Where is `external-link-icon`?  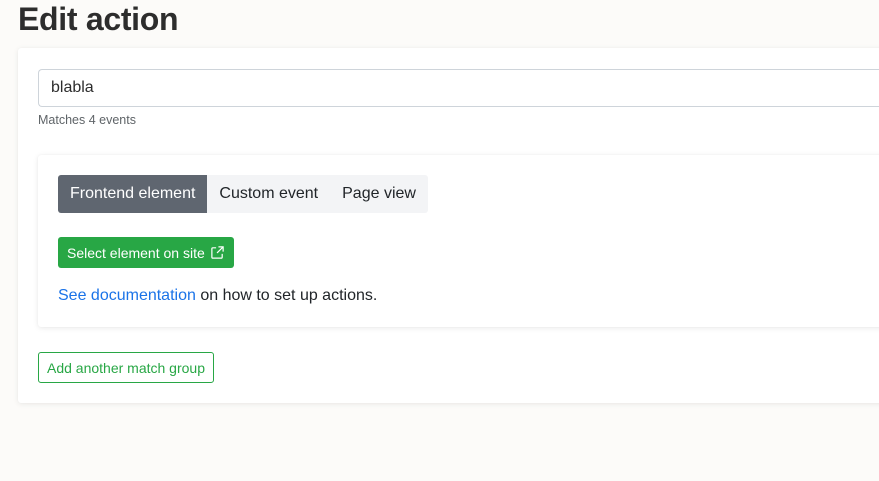 external-link-icon is located at coordinates (217, 252).